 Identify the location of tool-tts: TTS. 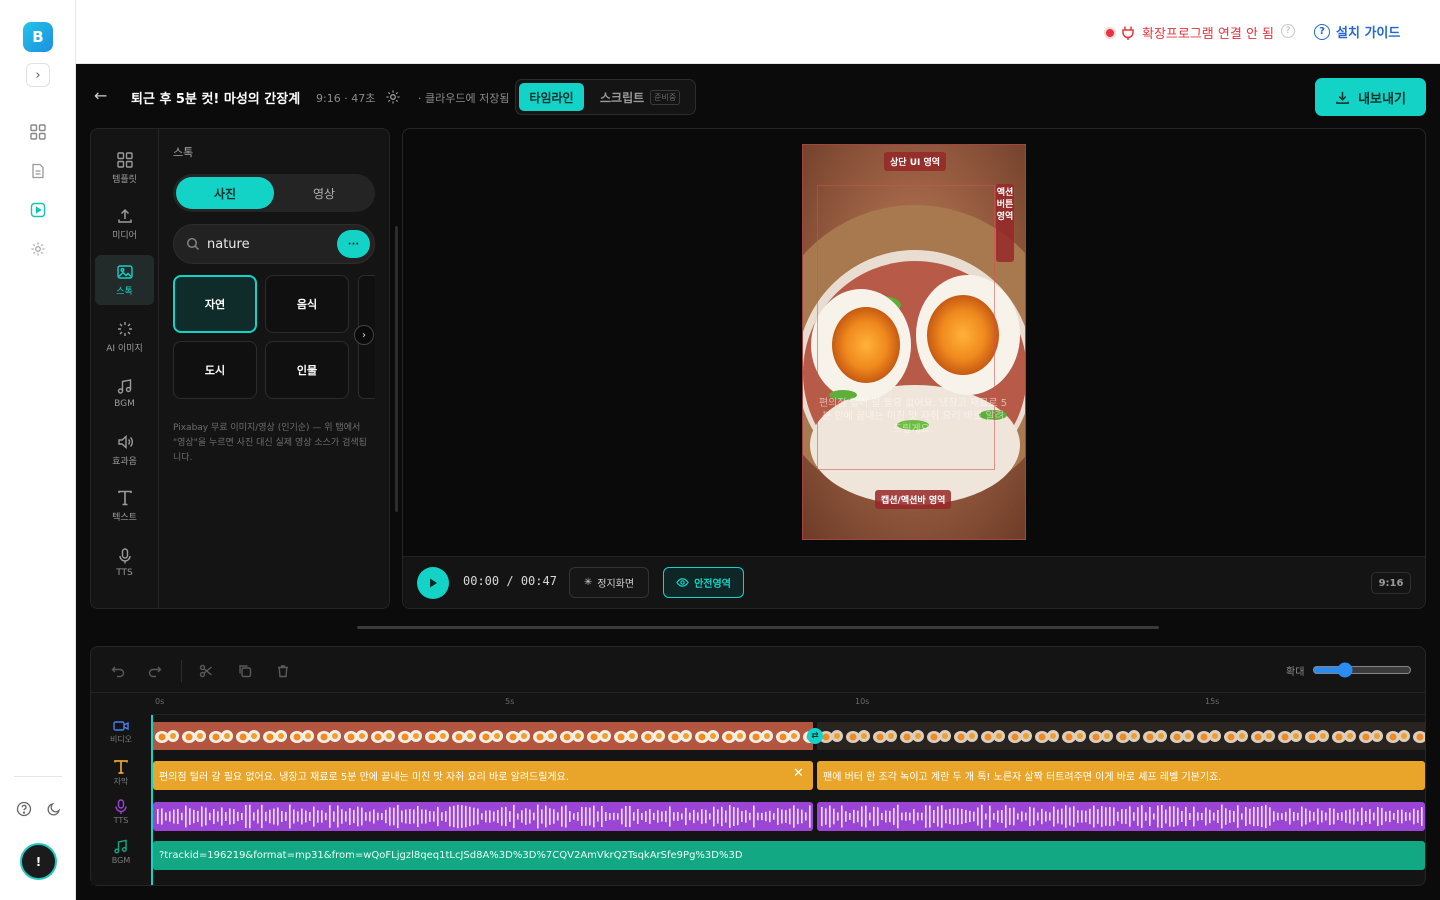
(124, 562).